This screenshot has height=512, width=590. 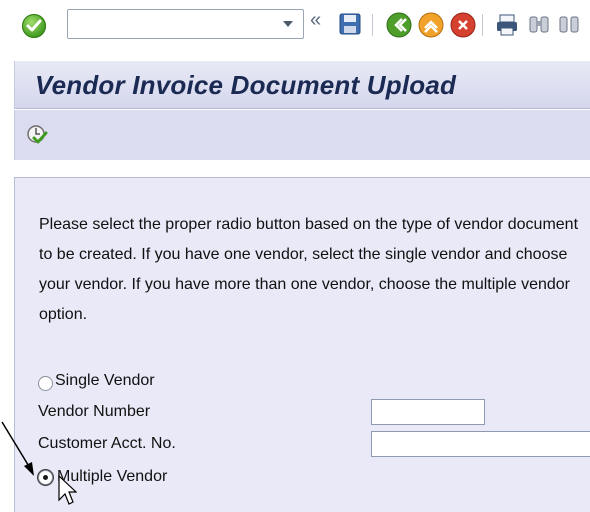 I want to click on single-vendor-radio, so click(x=45, y=383).